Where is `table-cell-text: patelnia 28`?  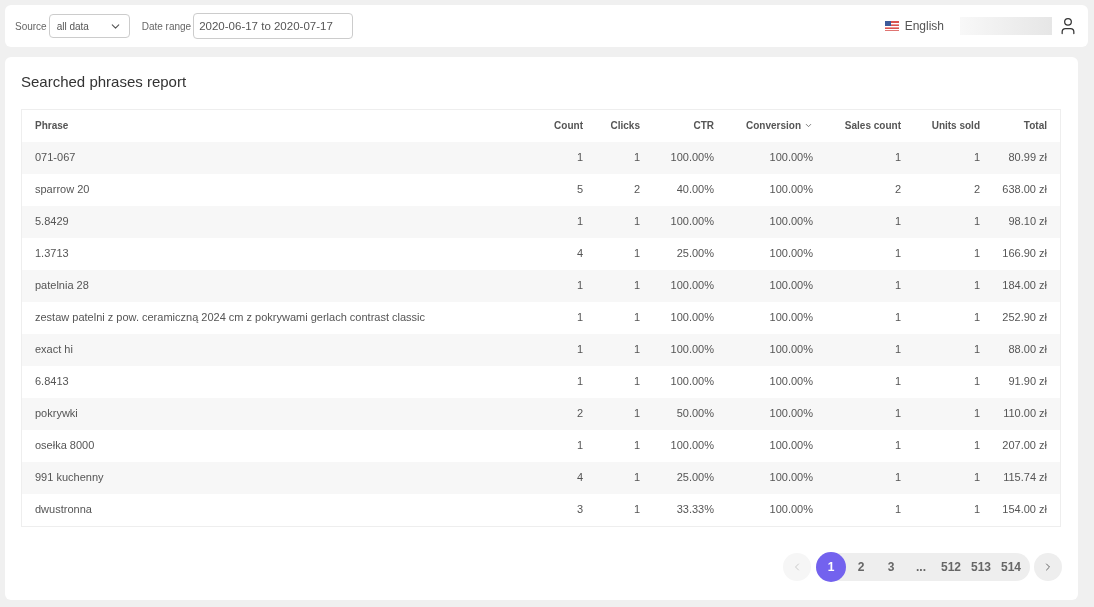
table-cell-text: patelnia 28 is located at coordinates (62, 286).